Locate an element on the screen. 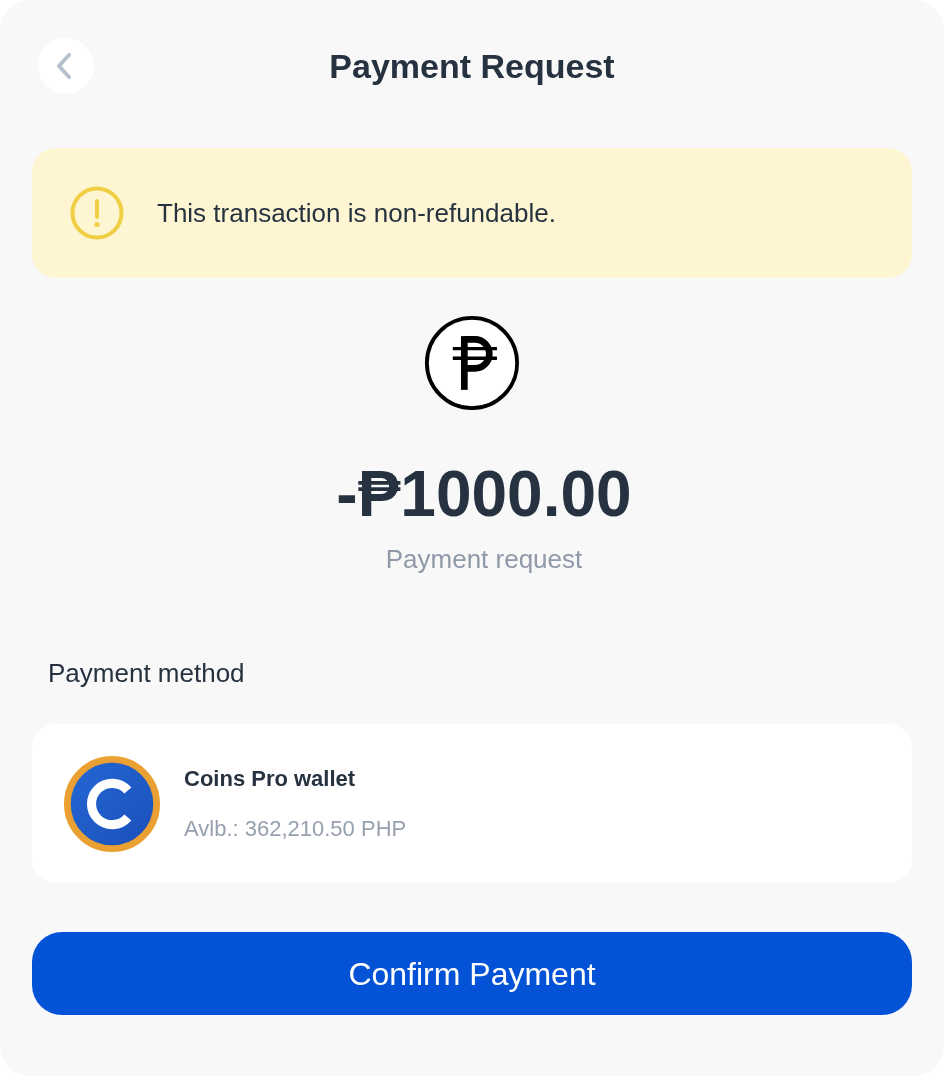 The height and width of the screenshot is (1076, 944). warning-text: This transaction is non-refundable. is located at coordinates (356, 213).